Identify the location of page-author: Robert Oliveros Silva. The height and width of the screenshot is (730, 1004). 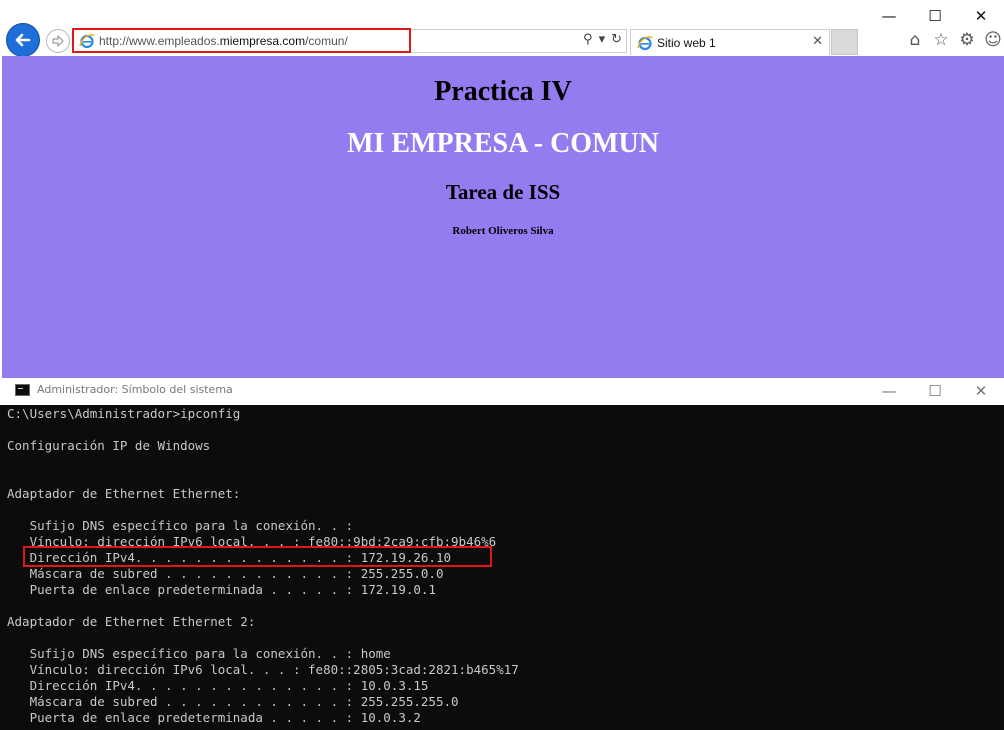
(503, 231).